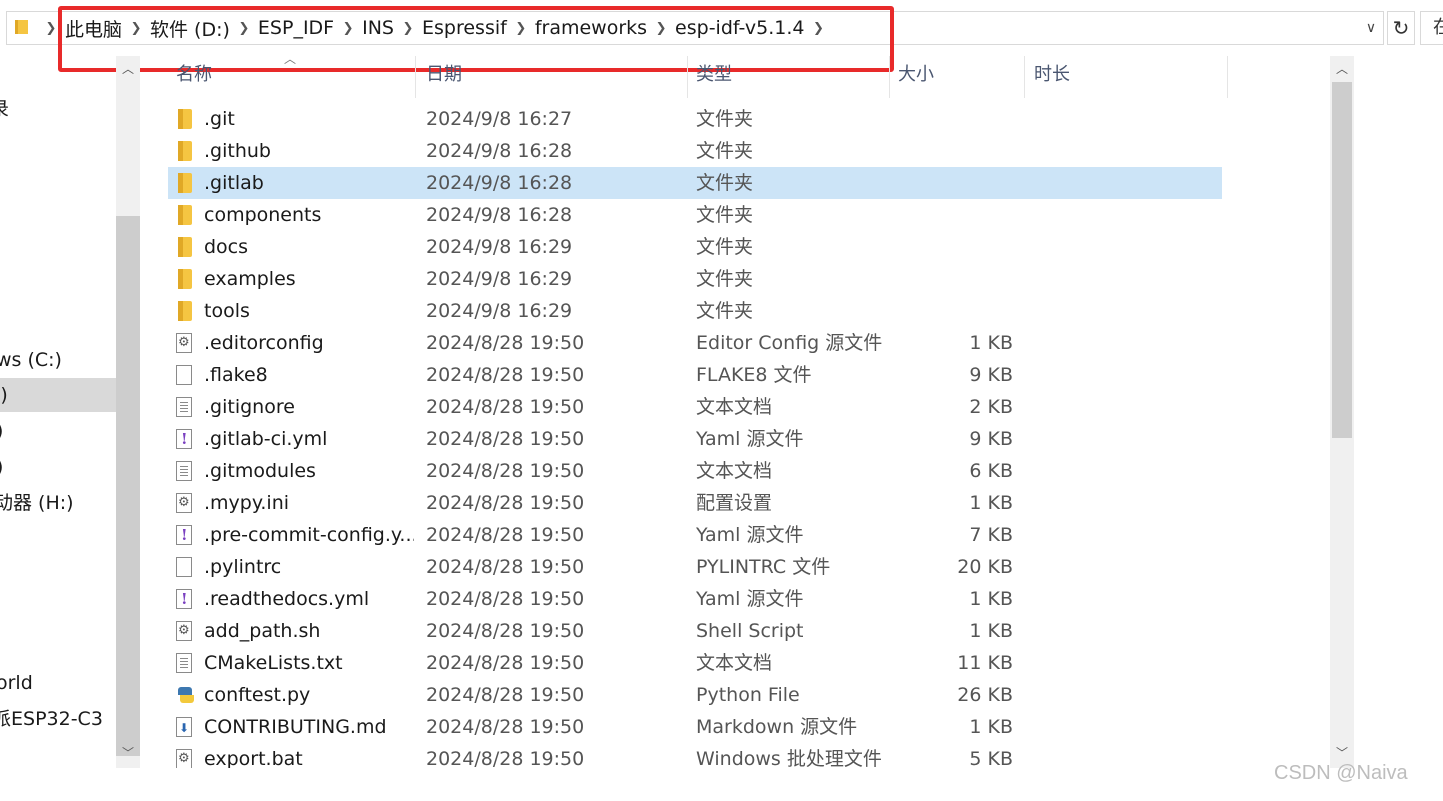  I want to click on navigation-pane: 录 ws (C:) :) ) ) 动器 (H:) orld 派ESP32-C3, so click(59, 412).